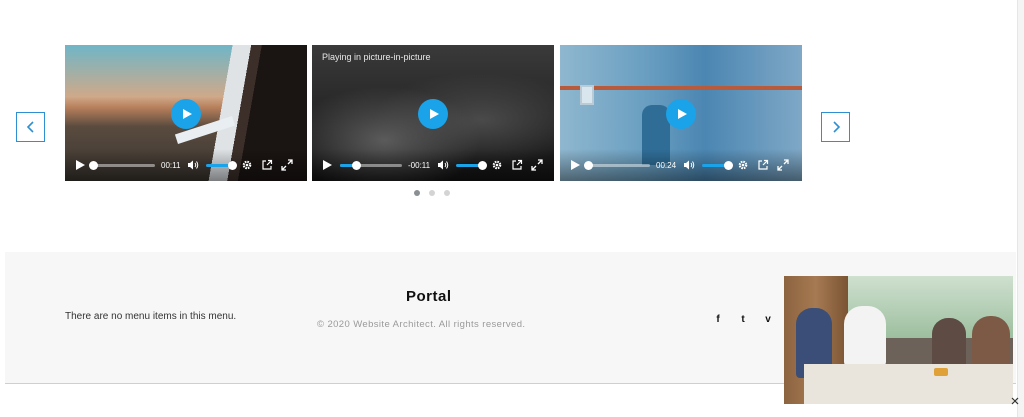  I want to click on pip-close-button, so click(1015, 401).